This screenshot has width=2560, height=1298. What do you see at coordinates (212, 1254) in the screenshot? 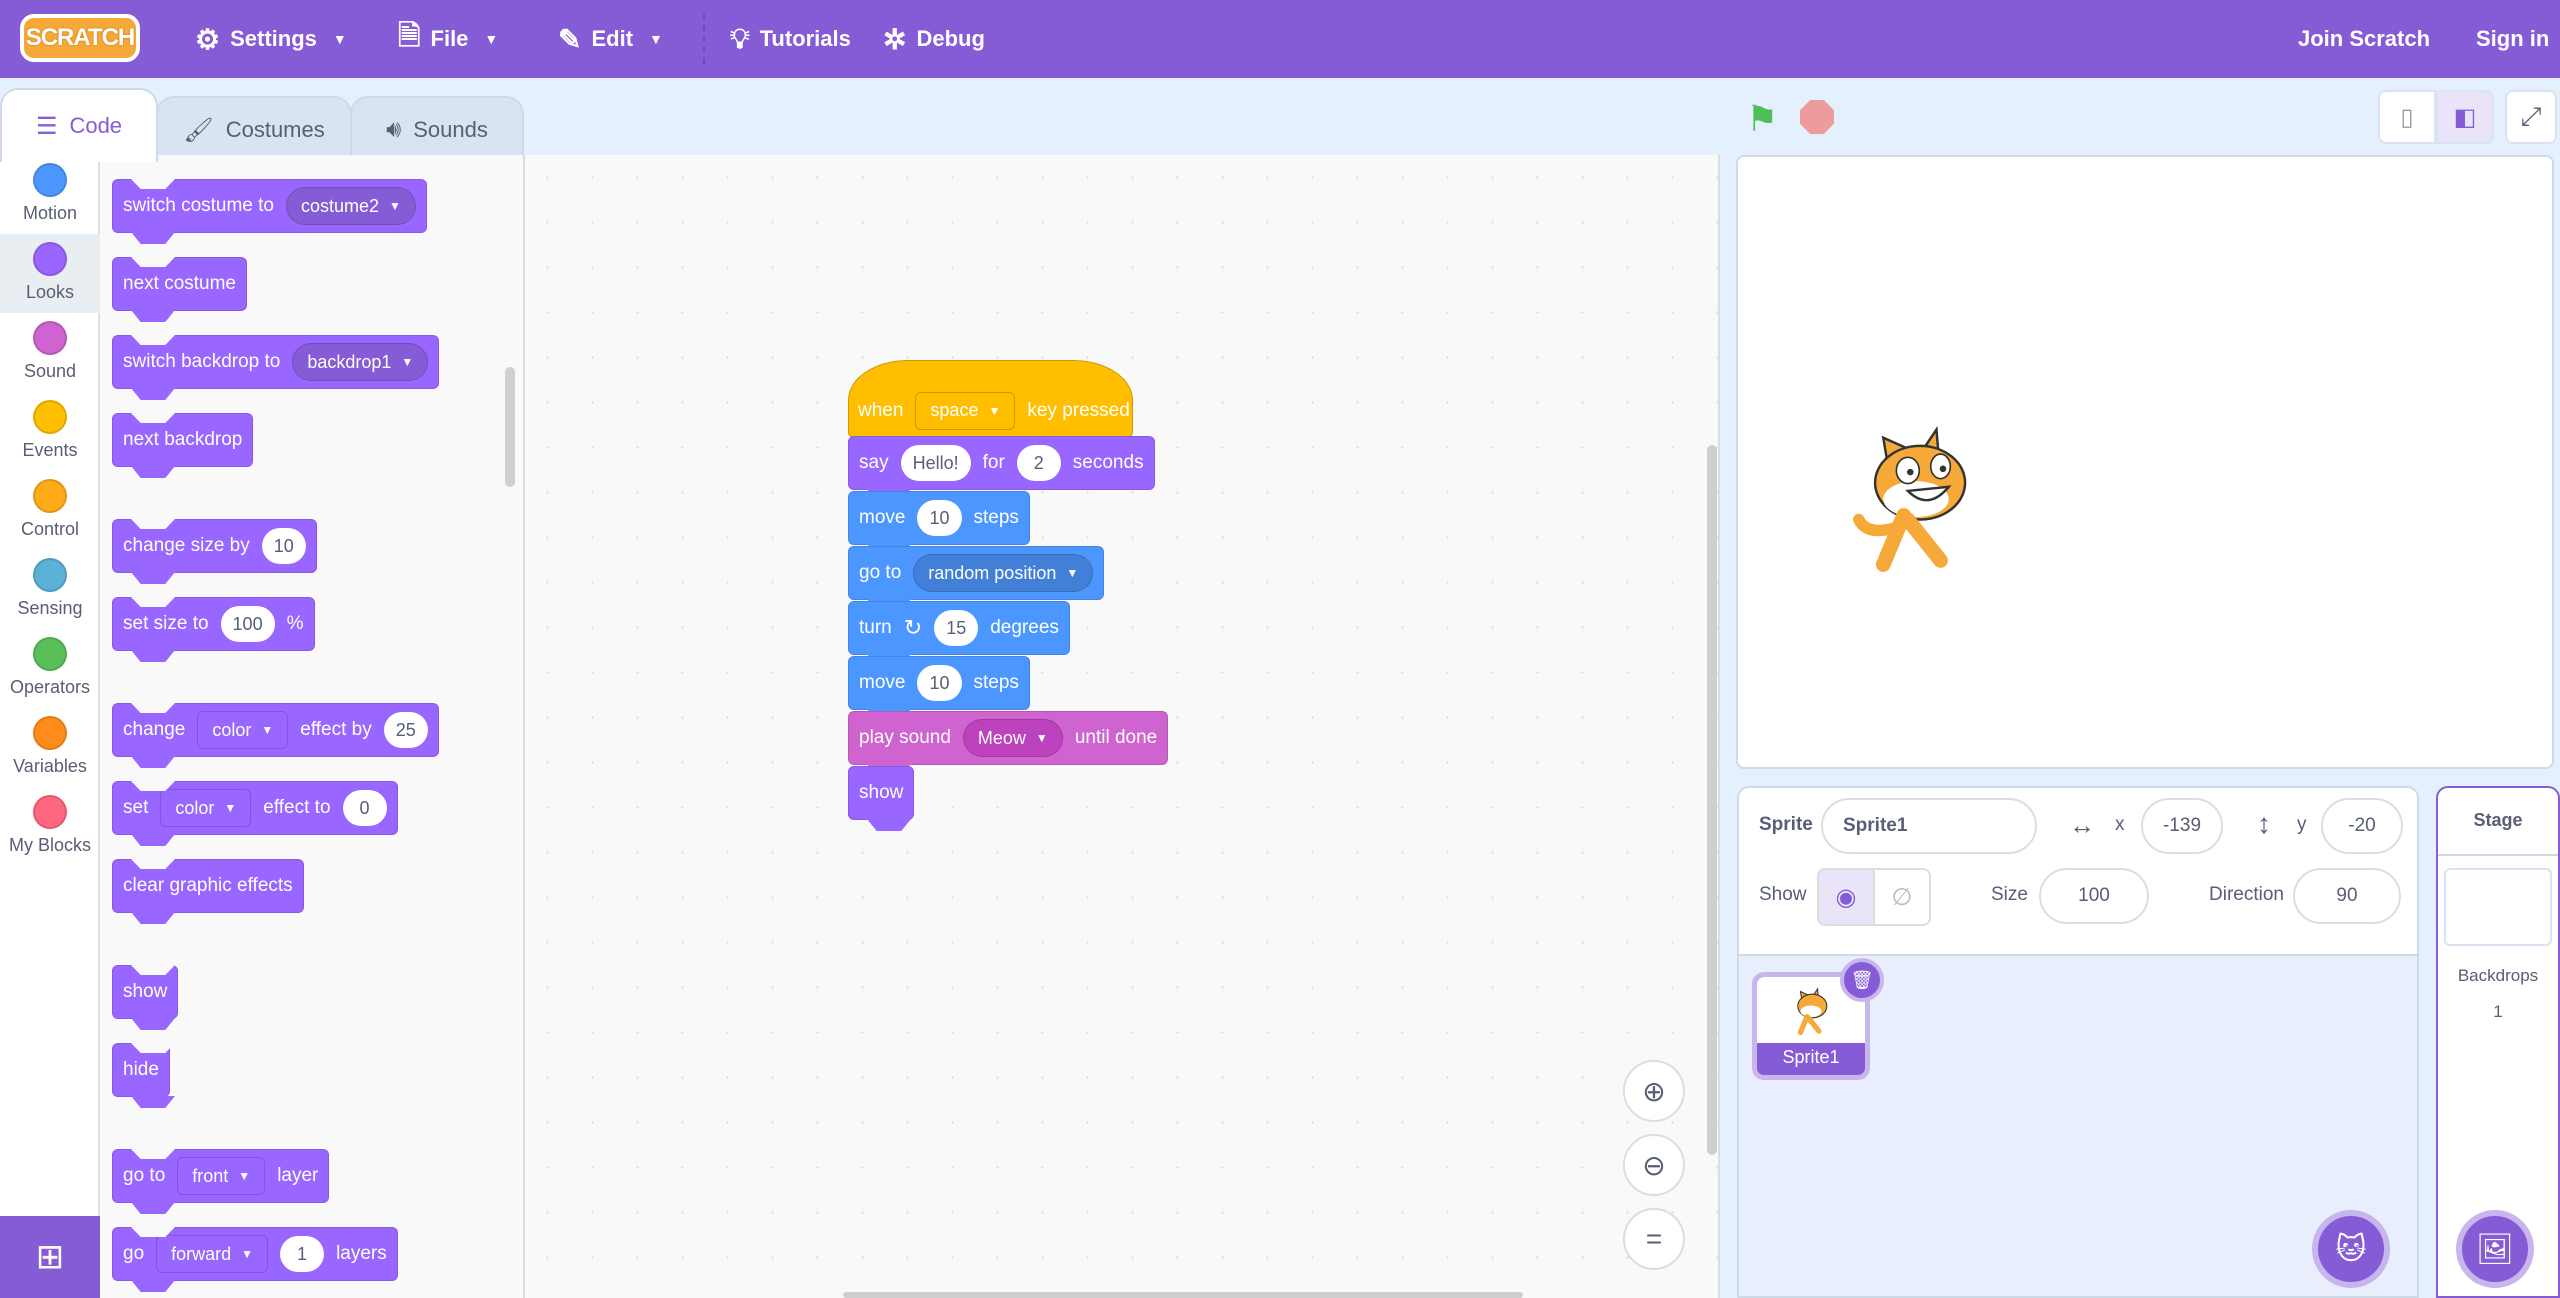
I see `direction-dropdown: forward ▼` at bounding box center [212, 1254].